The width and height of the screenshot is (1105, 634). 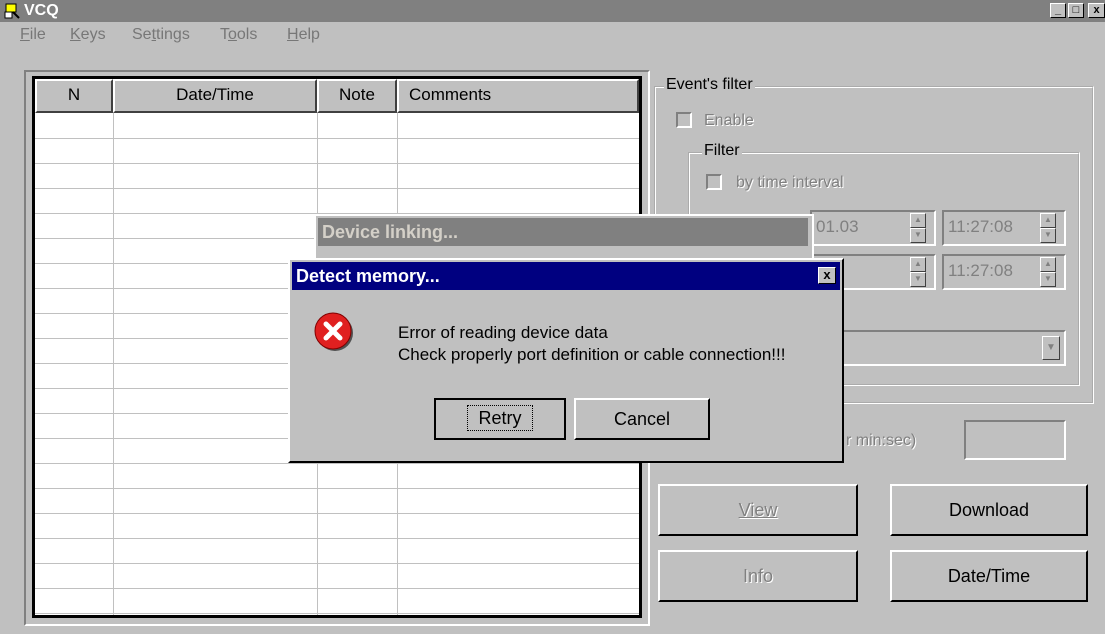 I want to click on minimize-button: _, so click(x=1058, y=10).